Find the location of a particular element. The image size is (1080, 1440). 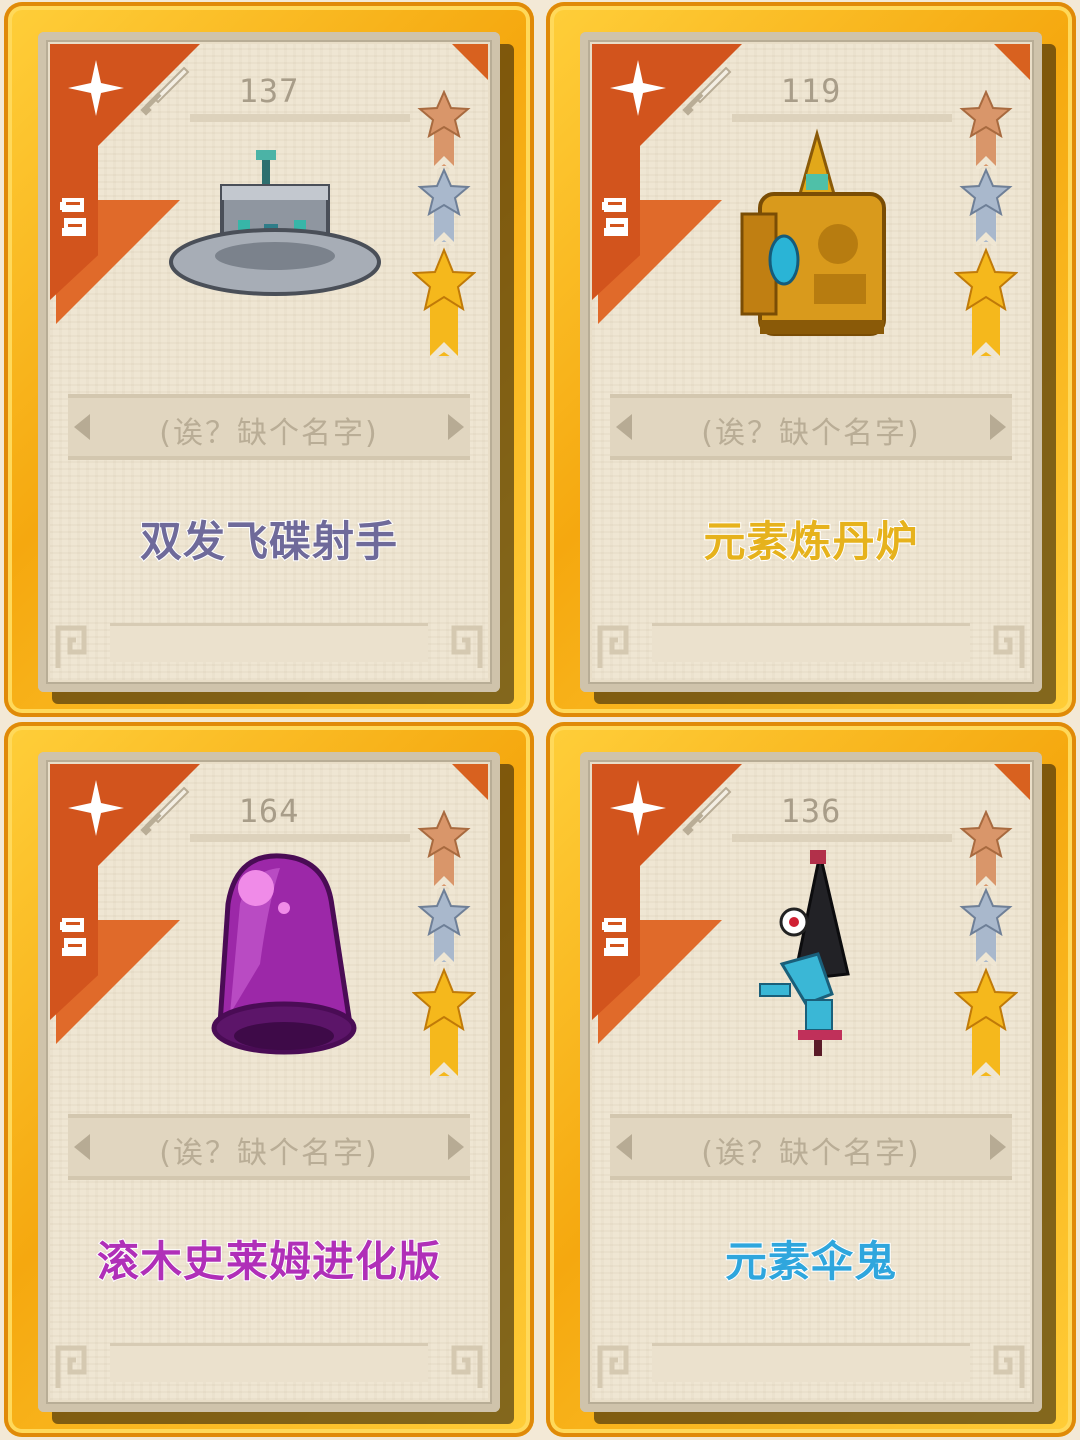

card-title: 元素伞鬼 is located at coordinates (810, 1261).